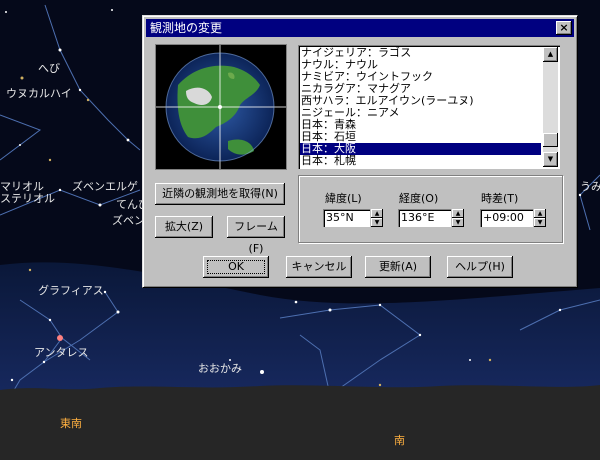 The width and height of the screenshot is (600, 460). I want to click on help-button: ヘルプ(H), so click(480, 267).